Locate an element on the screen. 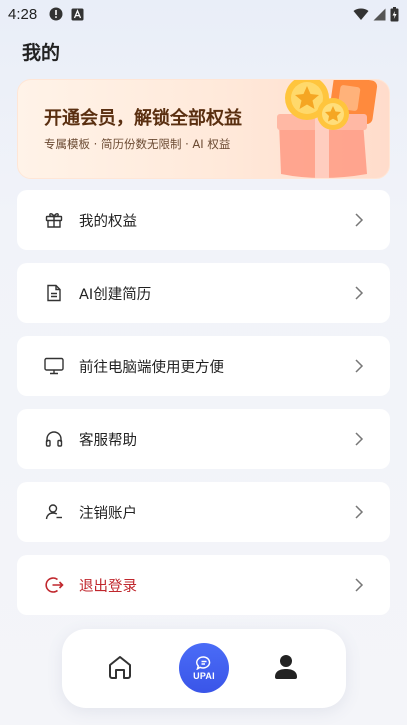  bottom-nav: UPAI is located at coordinates (204, 668).